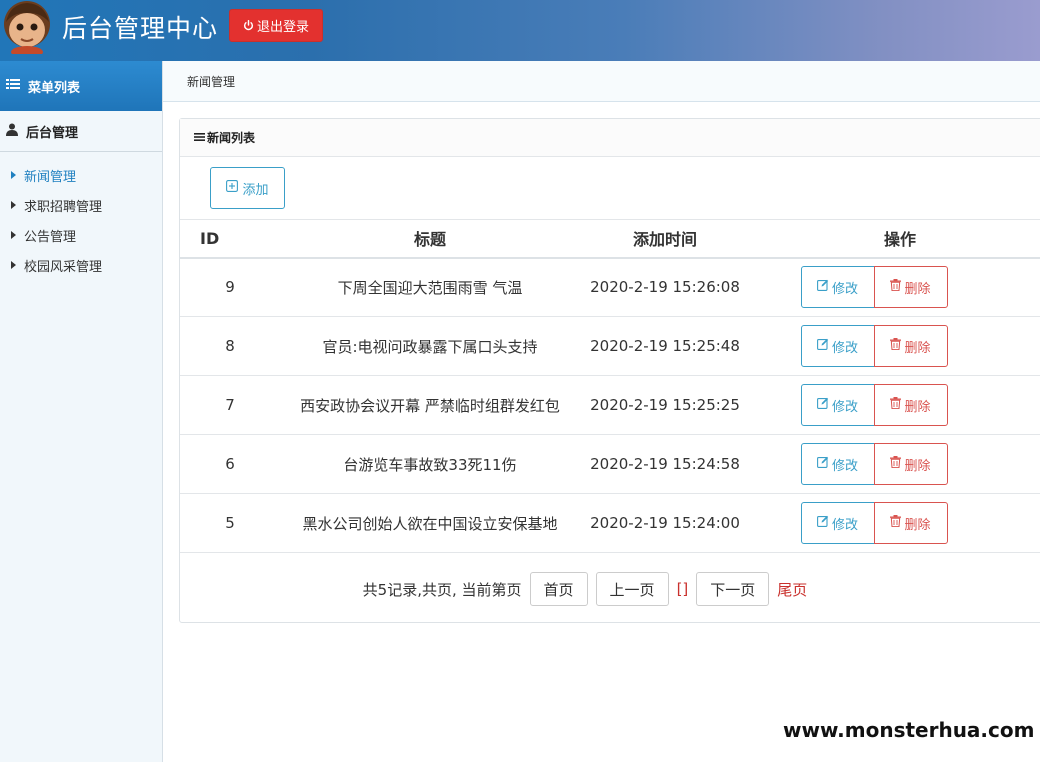 The width and height of the screenshot is (1040, 762). I want to click on sidebar-item-label: 求职招聘管理, so click(63, 207).